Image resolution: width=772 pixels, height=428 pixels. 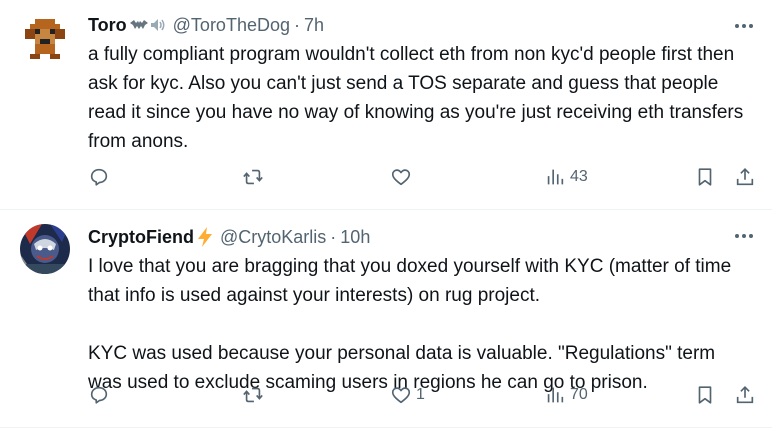 I want to click on views-button: 70, so click(x=566, y=395).